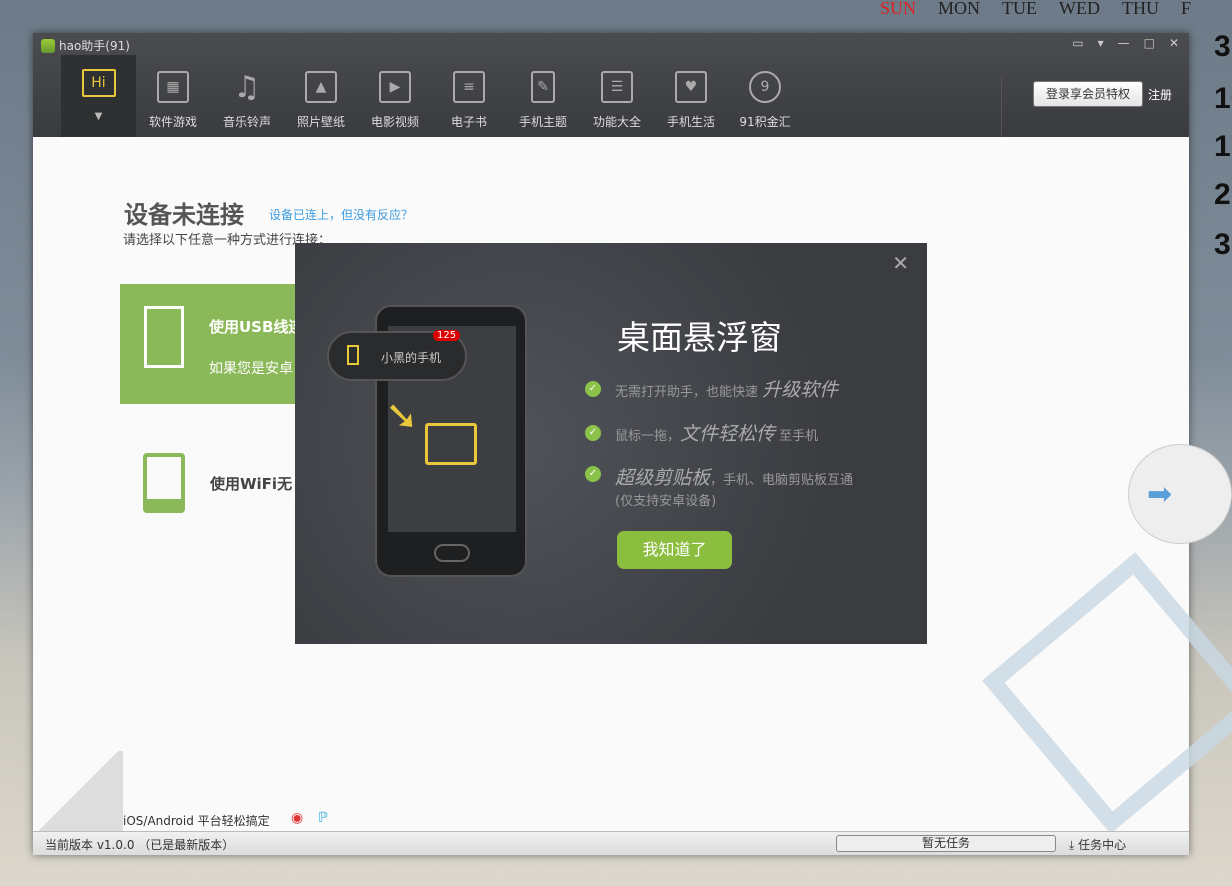 The width and height of the screenshot is (1232, 886). Describe the element at coordinates (1001, 107) in the screenshot. I see `divider` at that location.